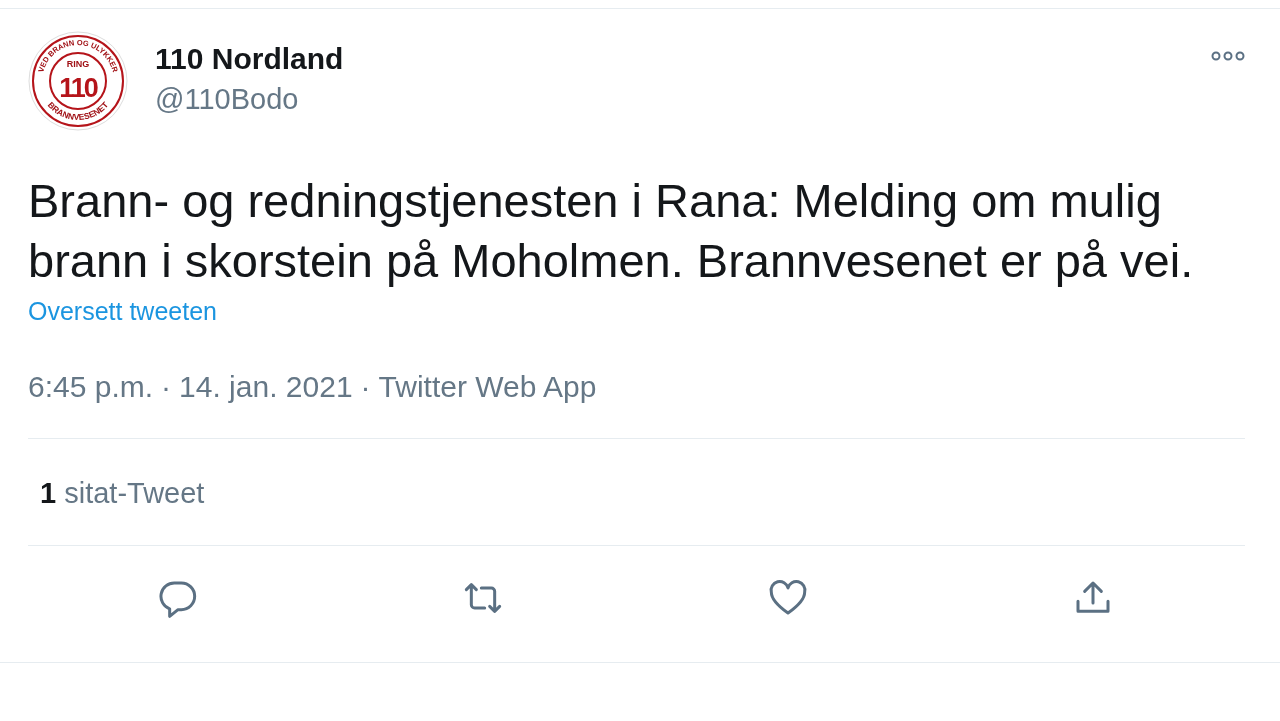 The image size is (1280, 721). Describe the element at coordinates (266, 387) in the screenshot. I see `tweet-date: 14. jan. 2021` at that location.